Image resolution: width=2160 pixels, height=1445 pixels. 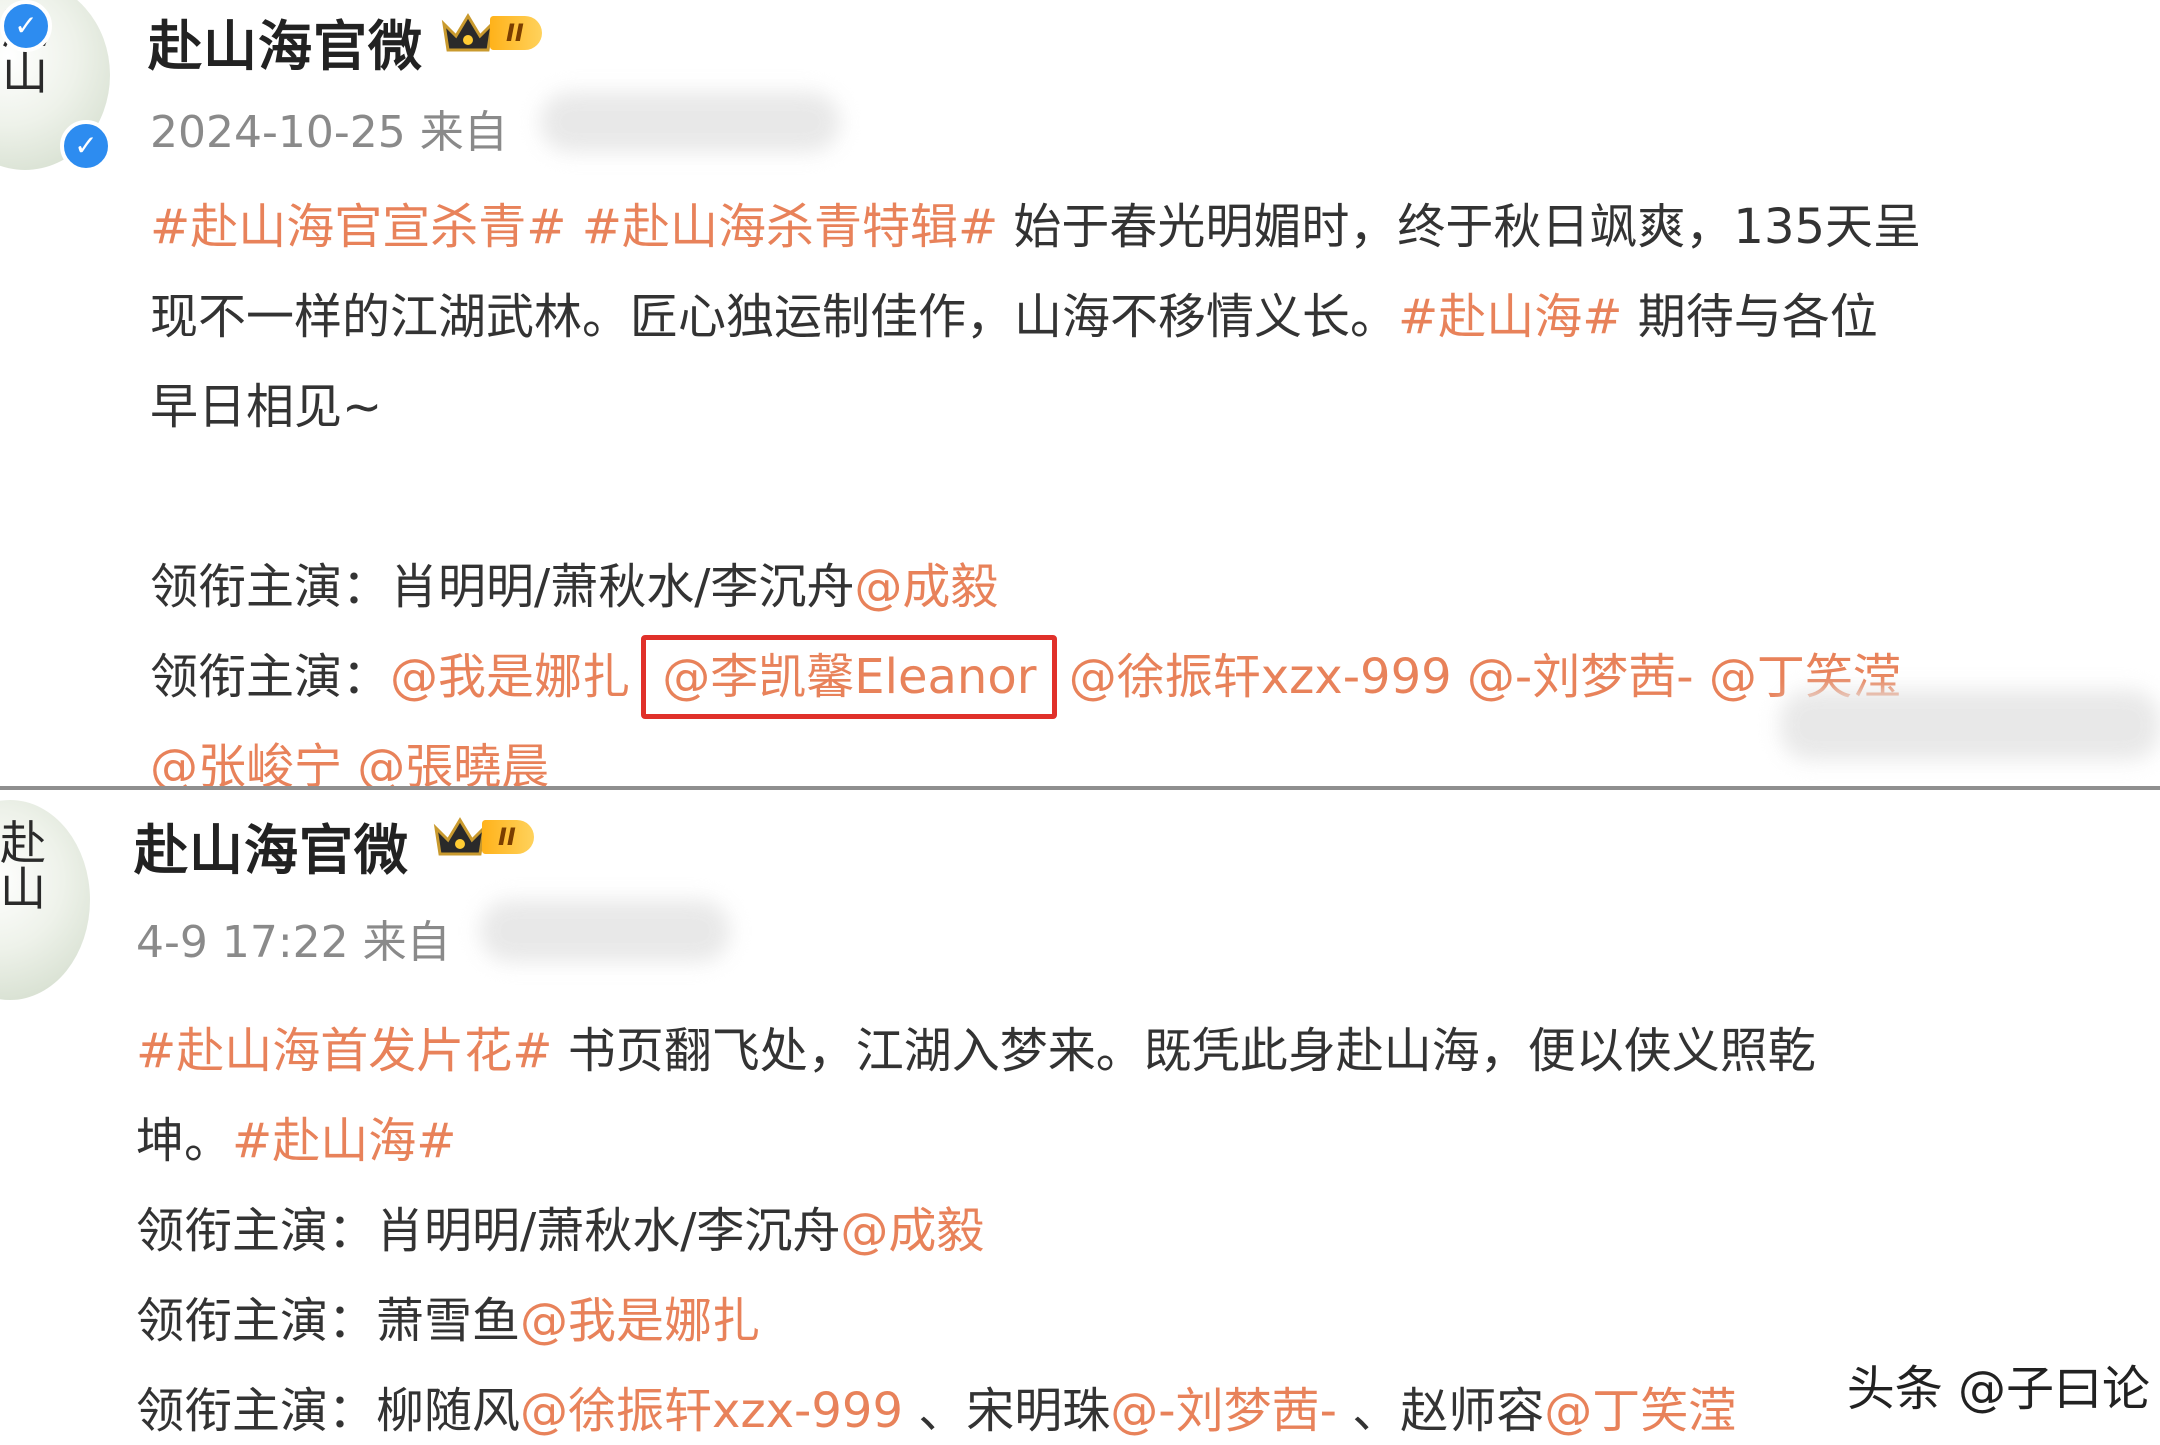 What do you see at coordinates (1472, 1411) in the screenshot?
I see `cast-role: 赵师容` at bounding box center [1472, 1411].